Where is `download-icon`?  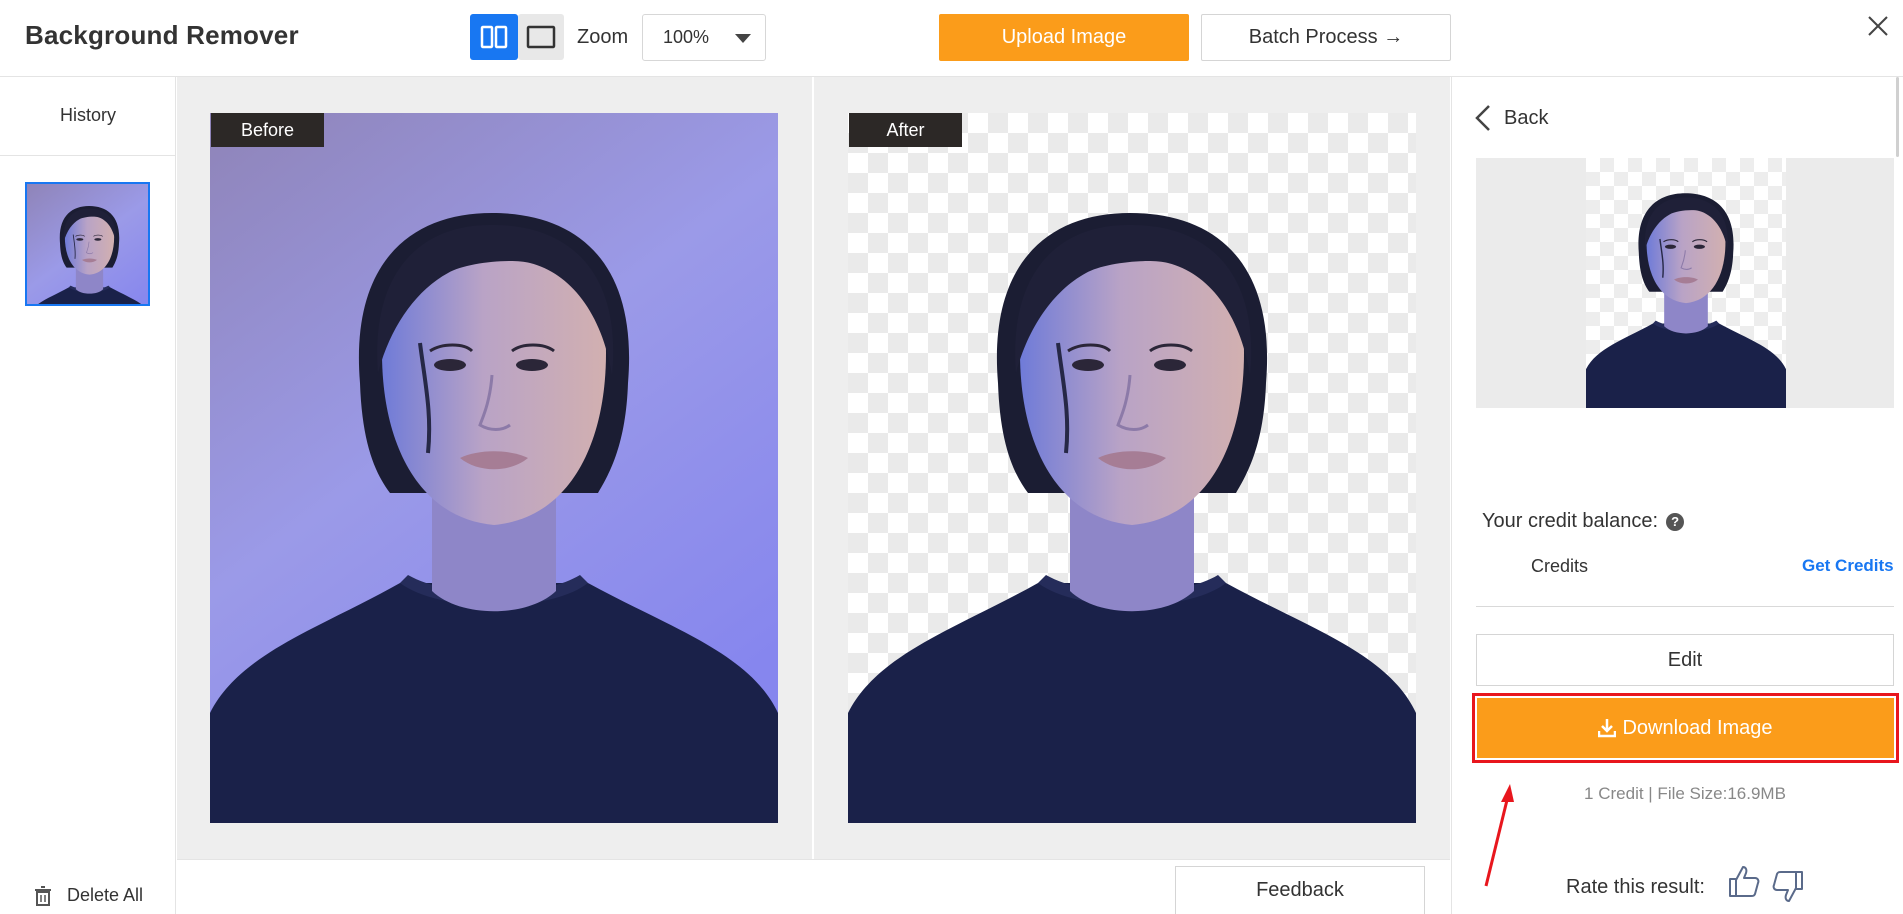
download-icon is located at coordinates (1607, 728).